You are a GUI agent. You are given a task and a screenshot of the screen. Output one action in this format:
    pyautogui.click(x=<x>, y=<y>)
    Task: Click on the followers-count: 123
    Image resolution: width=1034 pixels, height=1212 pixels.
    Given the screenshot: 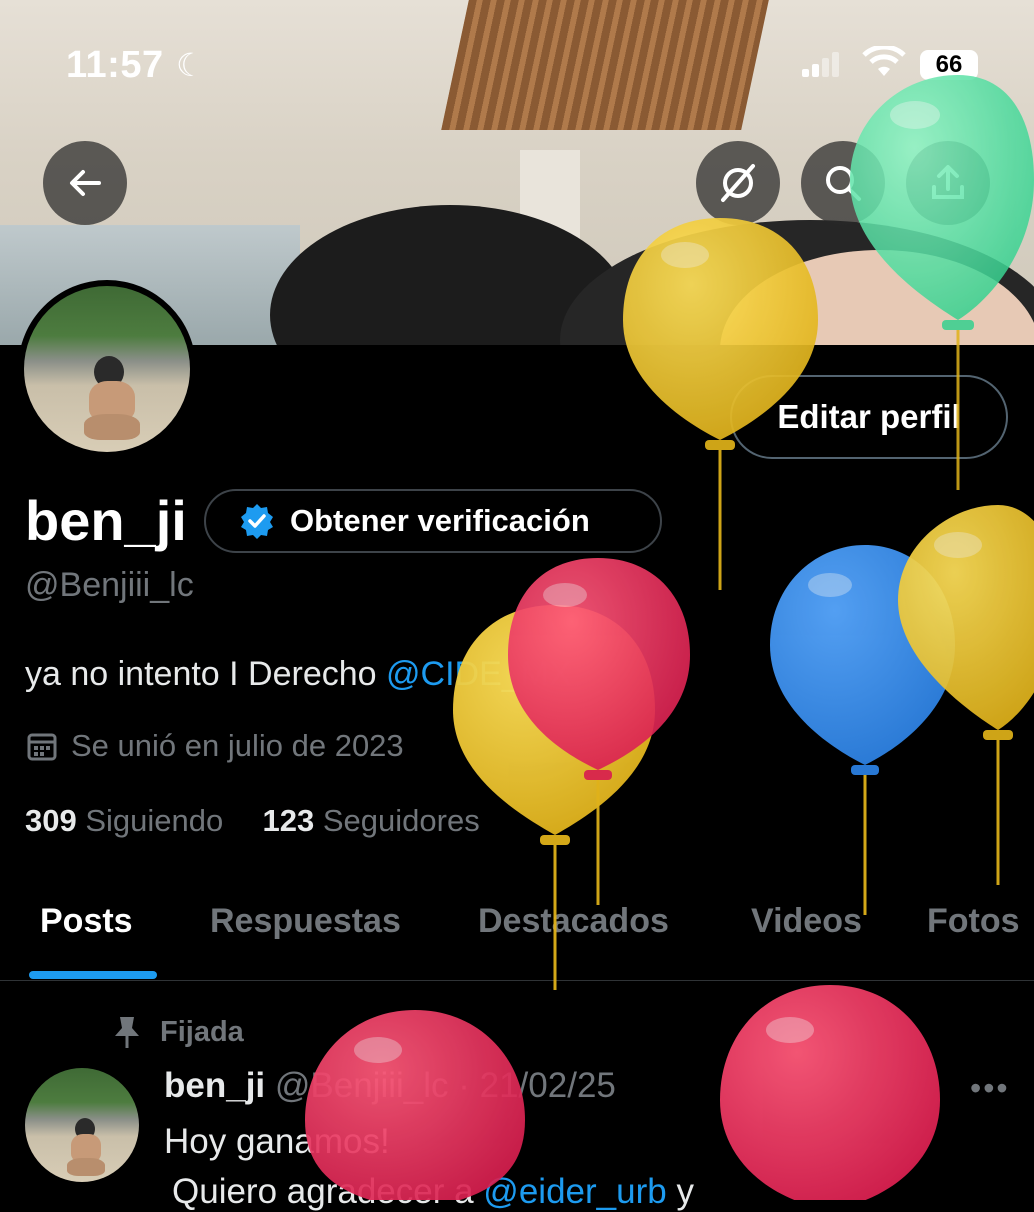 What is the action you would take?
    pyautogui.click(x=288, y=820)
    